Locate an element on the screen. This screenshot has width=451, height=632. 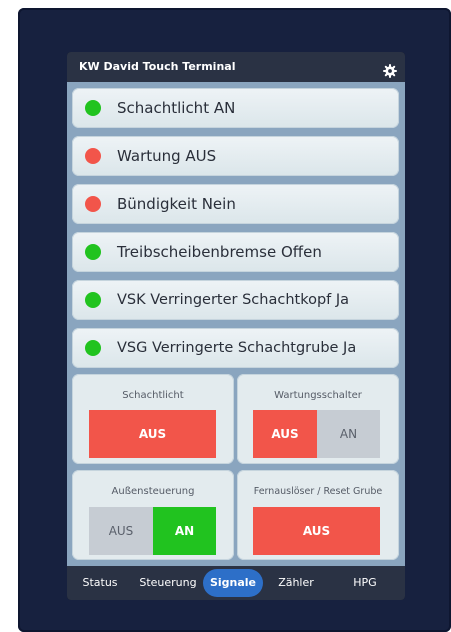
signal-row-wartung: Wartung AUS is located at coordinates (235, 156).